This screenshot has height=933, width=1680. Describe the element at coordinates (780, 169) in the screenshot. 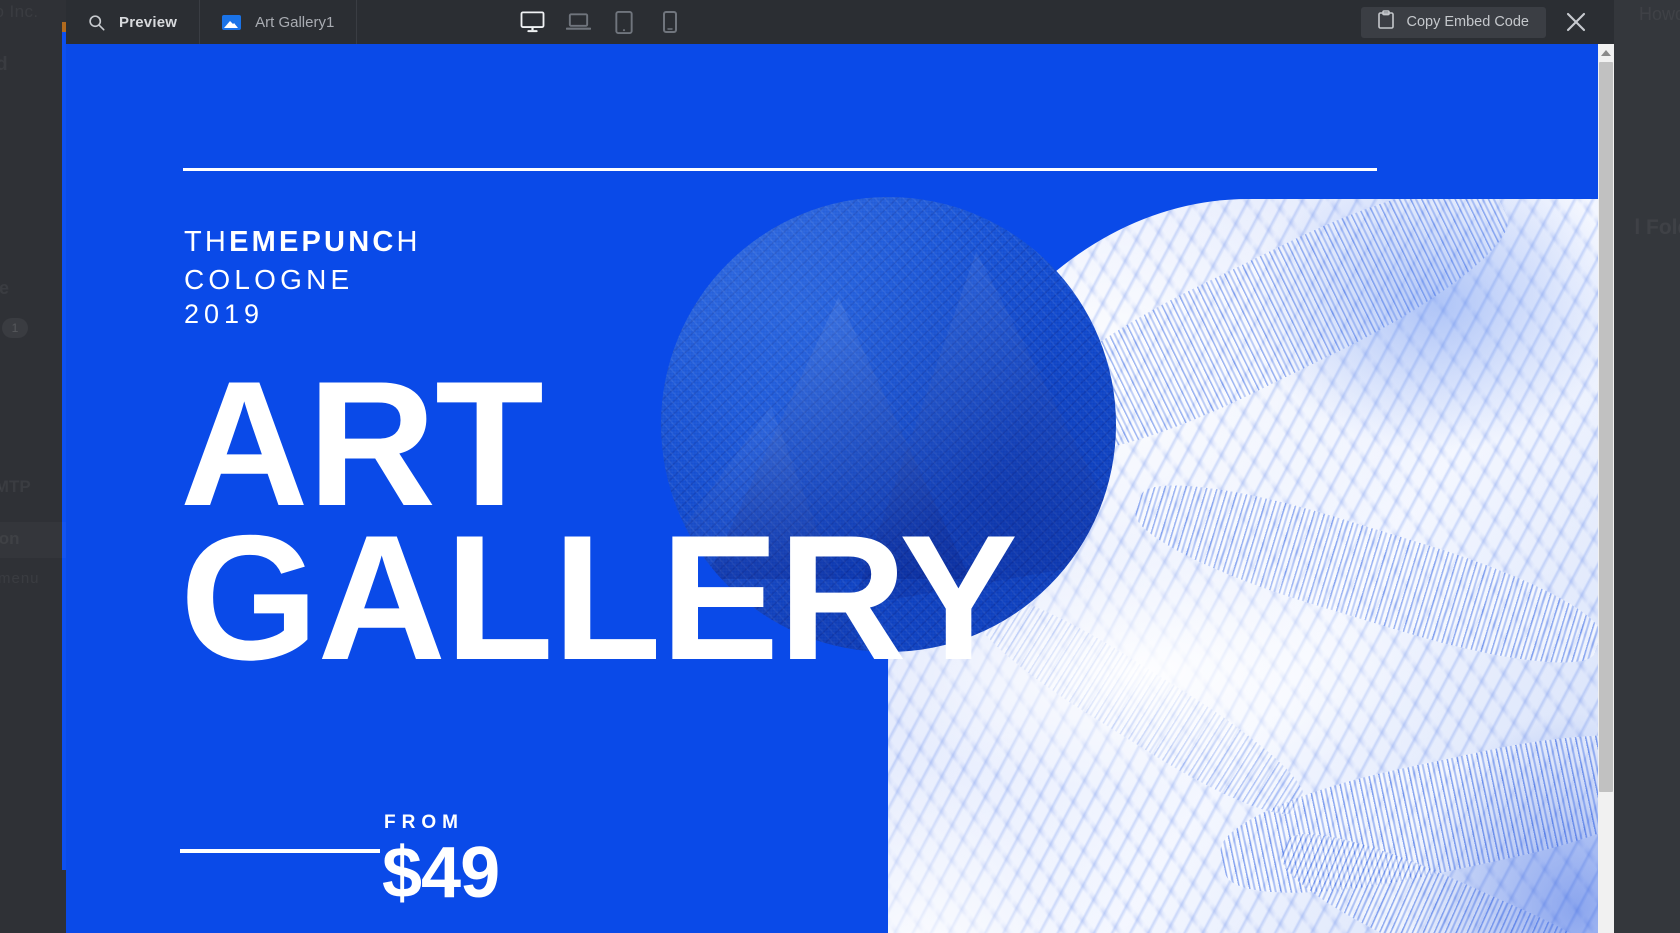

I see `header-rule` at that location.